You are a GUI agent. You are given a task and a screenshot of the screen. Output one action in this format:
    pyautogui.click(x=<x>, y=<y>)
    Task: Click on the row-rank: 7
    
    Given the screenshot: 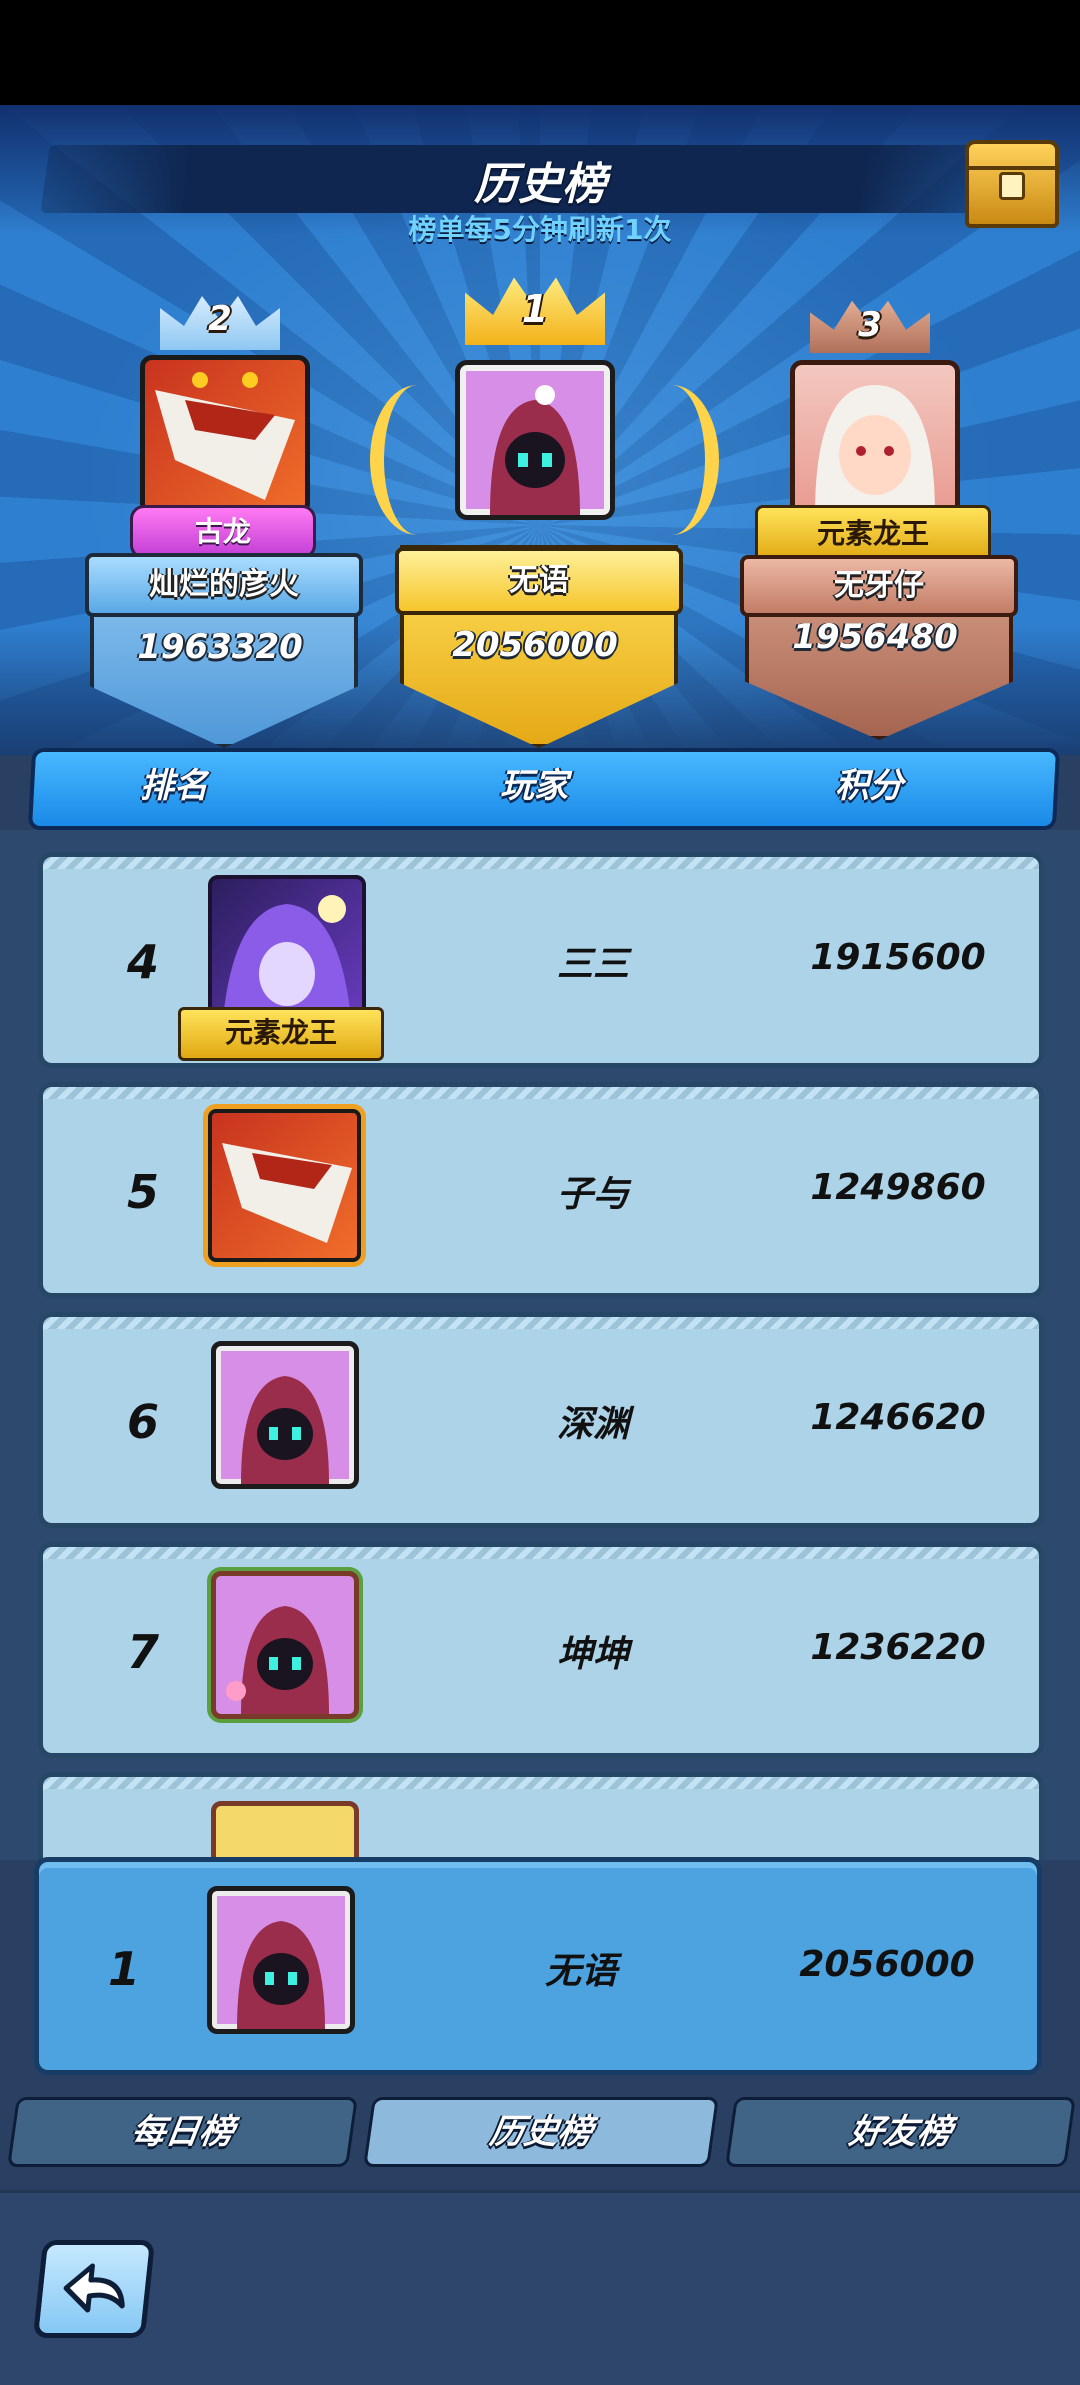 What is the action you would take?
    pyautogui.click(x=142, y=1652)
    